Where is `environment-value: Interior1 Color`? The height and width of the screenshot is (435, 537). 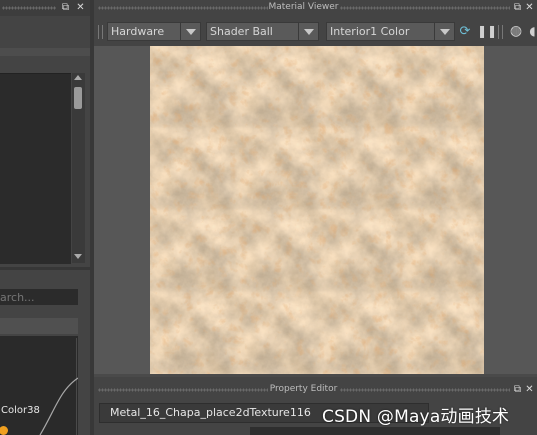
environment-value: Interior1 Color is located at coordinates (370, 31).